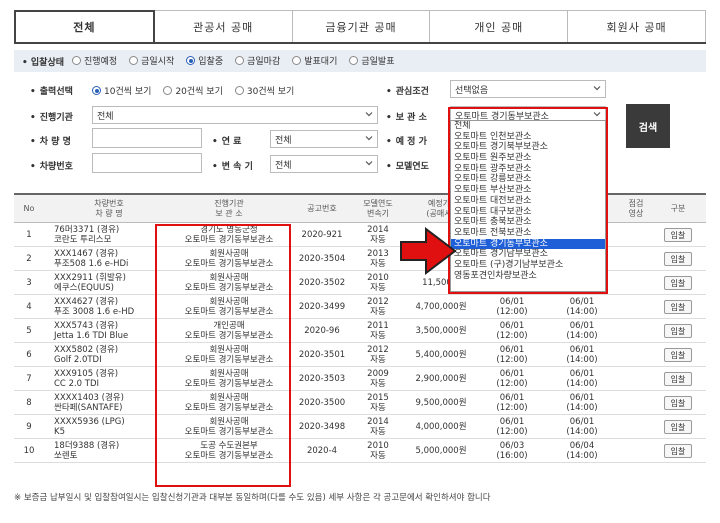  I want to click on cell-plate: XXX4627 (경유), so click(86, 302).